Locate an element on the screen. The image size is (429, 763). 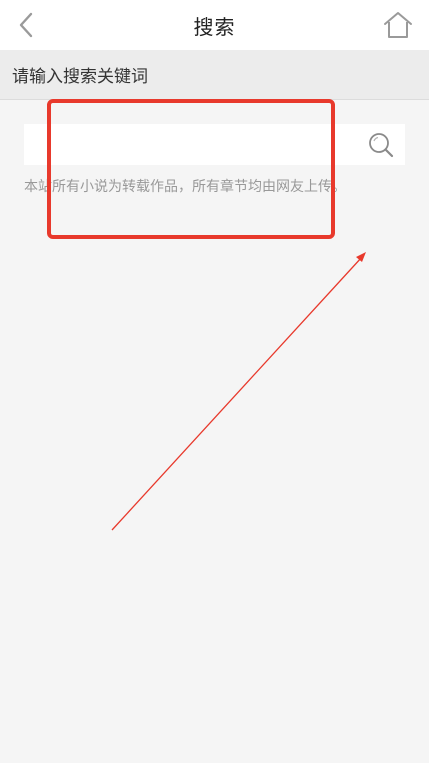
search-box is located at coordinates (214, 144).